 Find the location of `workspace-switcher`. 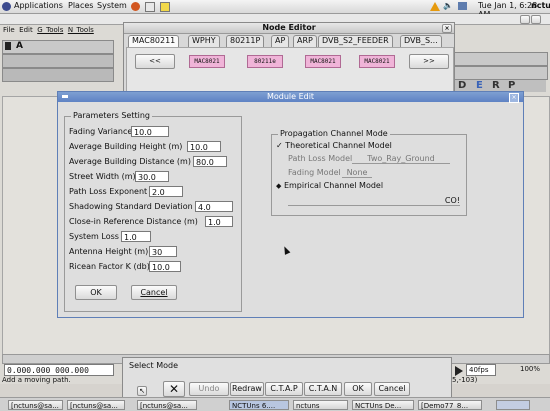

workspace-switcher is located at coordinates (513, 405).